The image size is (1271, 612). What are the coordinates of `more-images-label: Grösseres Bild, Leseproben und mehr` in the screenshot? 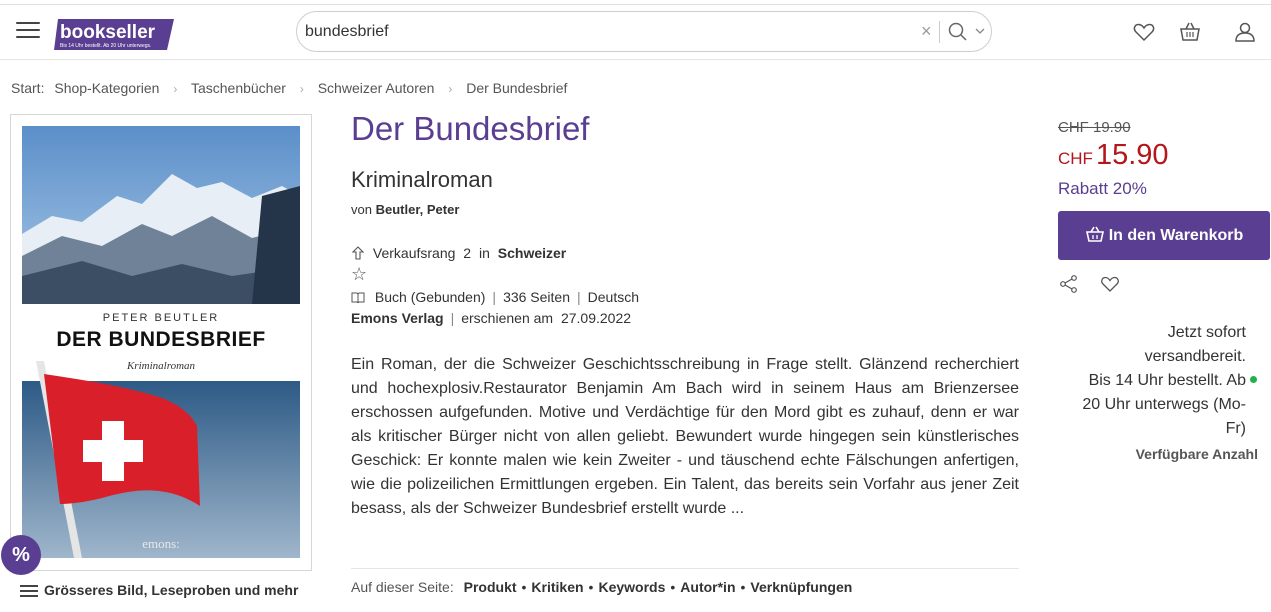 It's located at (171, 590).